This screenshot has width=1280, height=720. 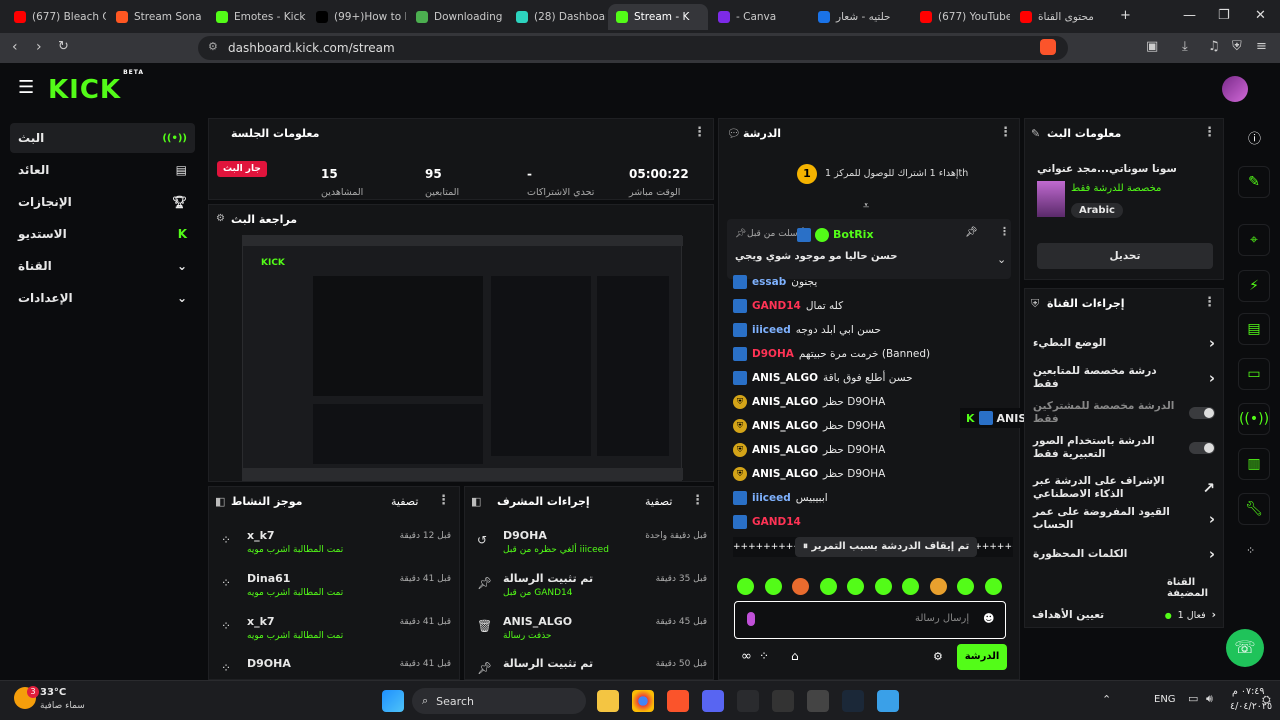 What do you see at coordinates (1185, 46) in the screenshot?
I see `download-icon: ⤓` at bounding box center [1185, 46].